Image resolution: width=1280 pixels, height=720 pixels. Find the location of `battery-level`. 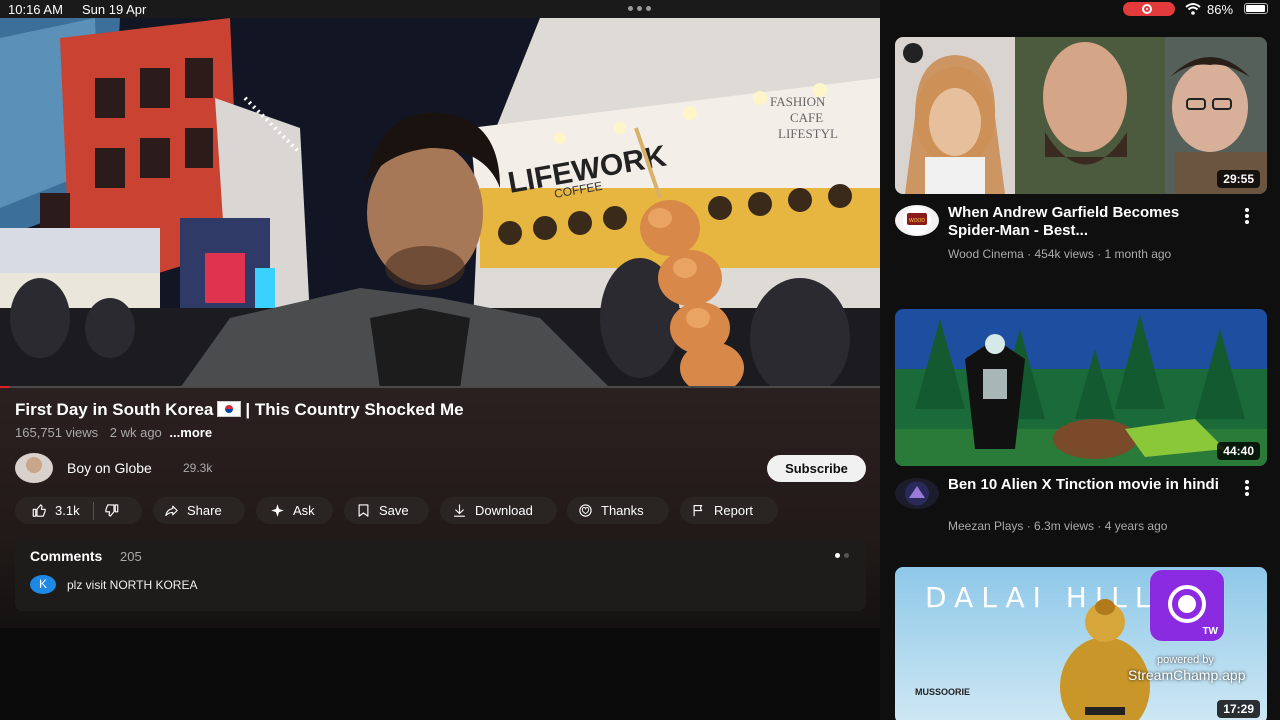

battery-level is located at coordinates (1255, 8).